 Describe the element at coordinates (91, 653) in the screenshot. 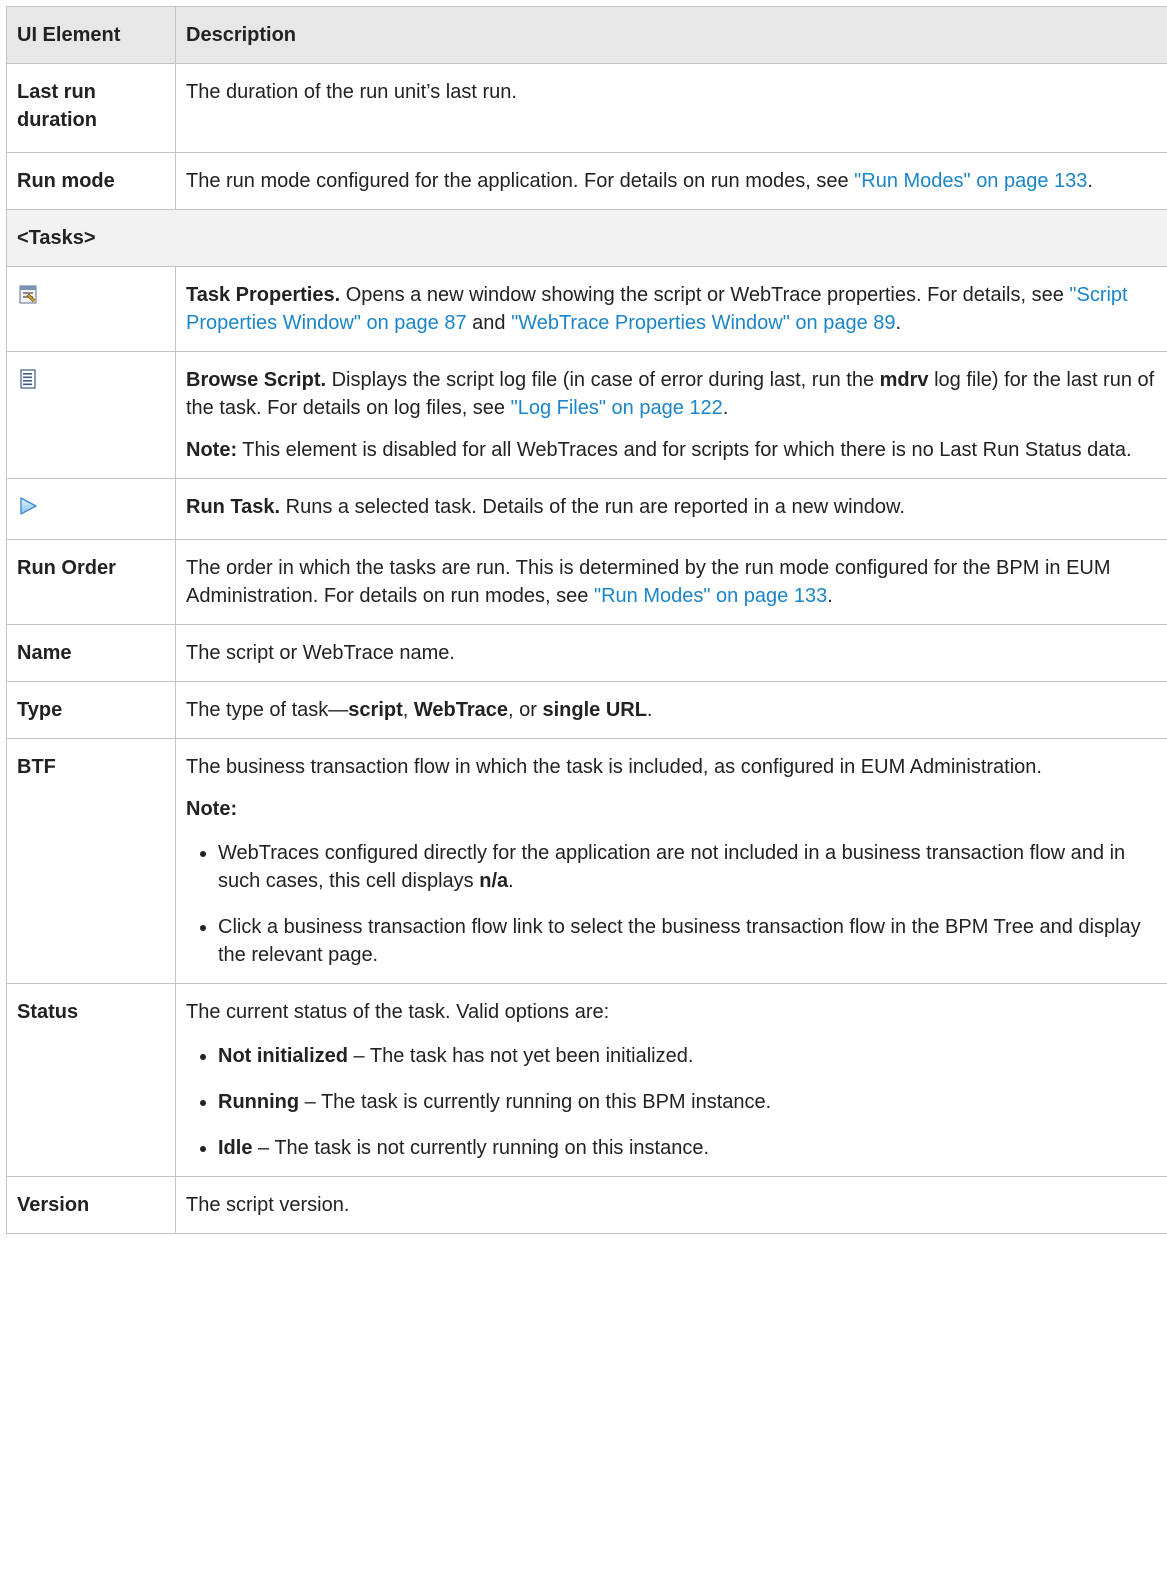

I see `row-label-name: Name` at that location.